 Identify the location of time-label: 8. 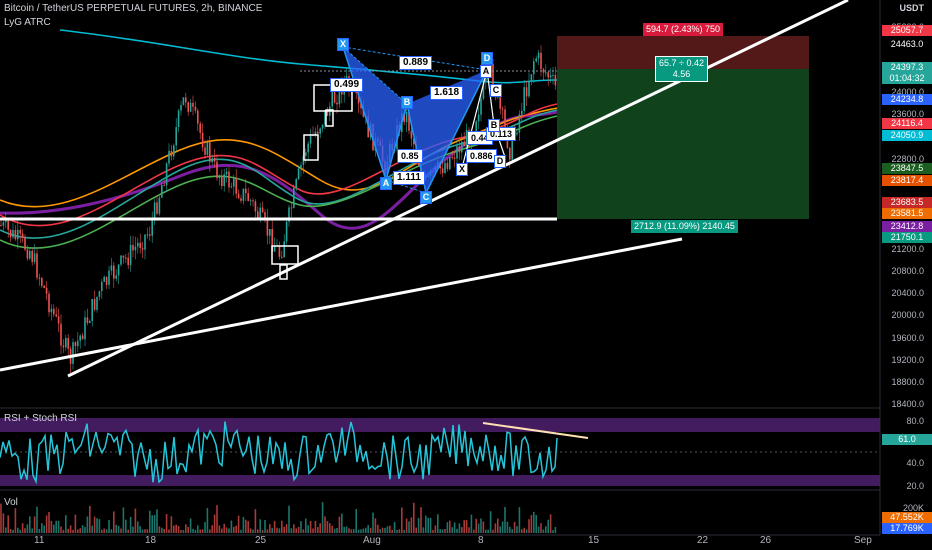
(481, 540).